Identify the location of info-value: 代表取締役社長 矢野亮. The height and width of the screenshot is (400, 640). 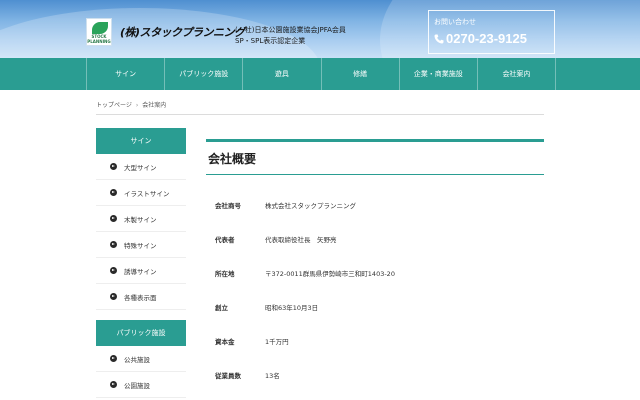
(301, 240).